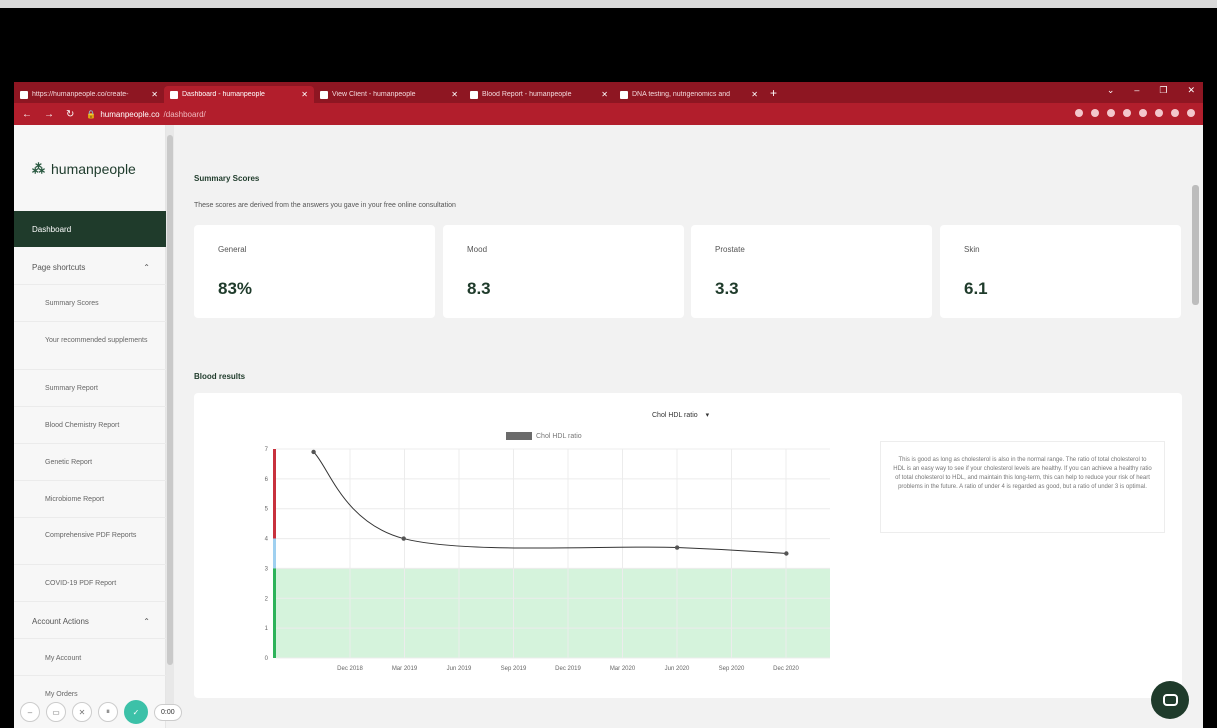  Describe the element at coordinates (90, 388) in the screenshot. I see `shortcut-summary-report: Summary Report` at that location.